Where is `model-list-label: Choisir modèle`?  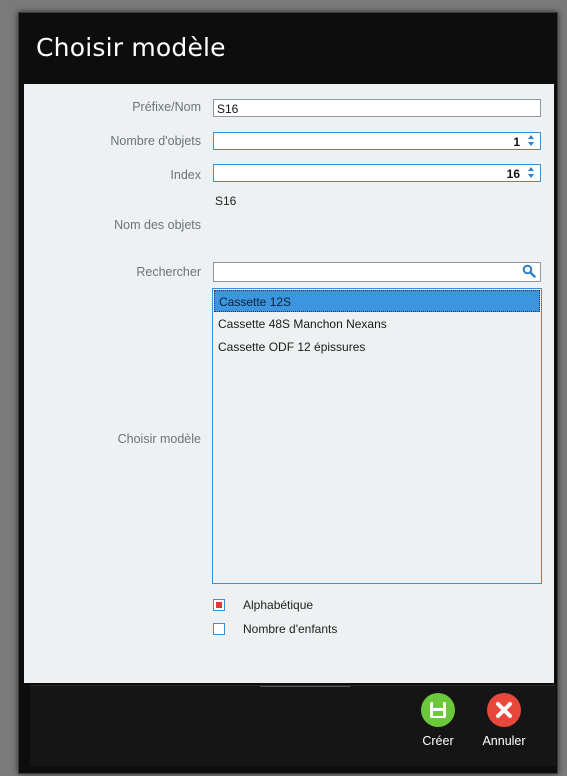
model-list-label: Choisir modèle is located at coordinates (159, 439).